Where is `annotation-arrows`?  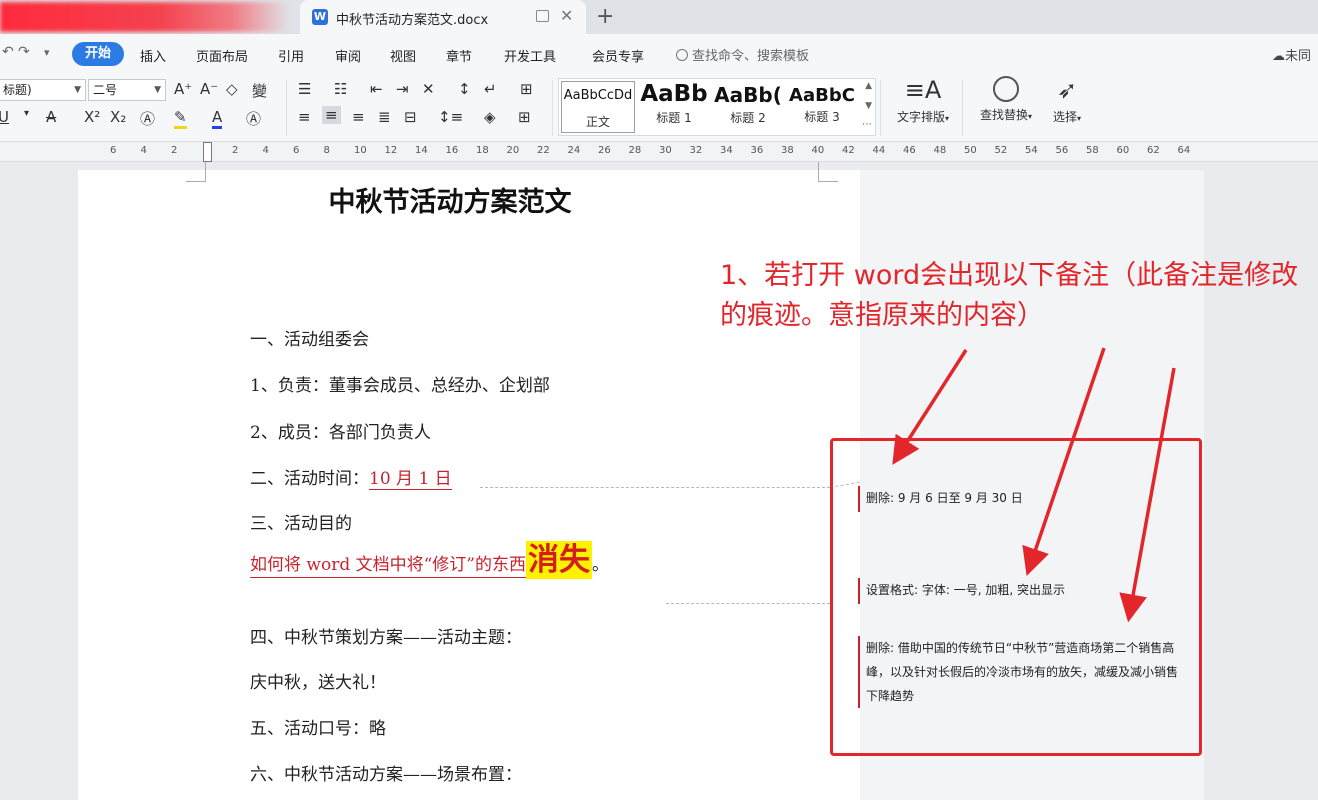 annotation-arrows is located at coordinates (1034, 485).